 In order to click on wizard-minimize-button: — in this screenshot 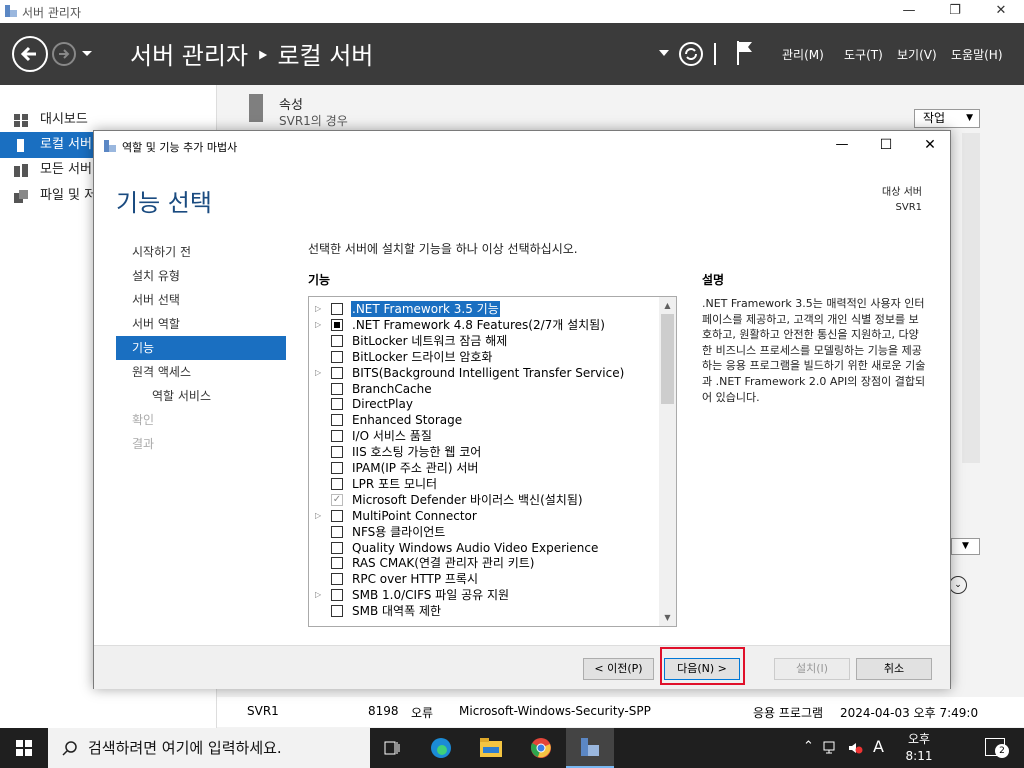, I will do `click(842, 146)`.